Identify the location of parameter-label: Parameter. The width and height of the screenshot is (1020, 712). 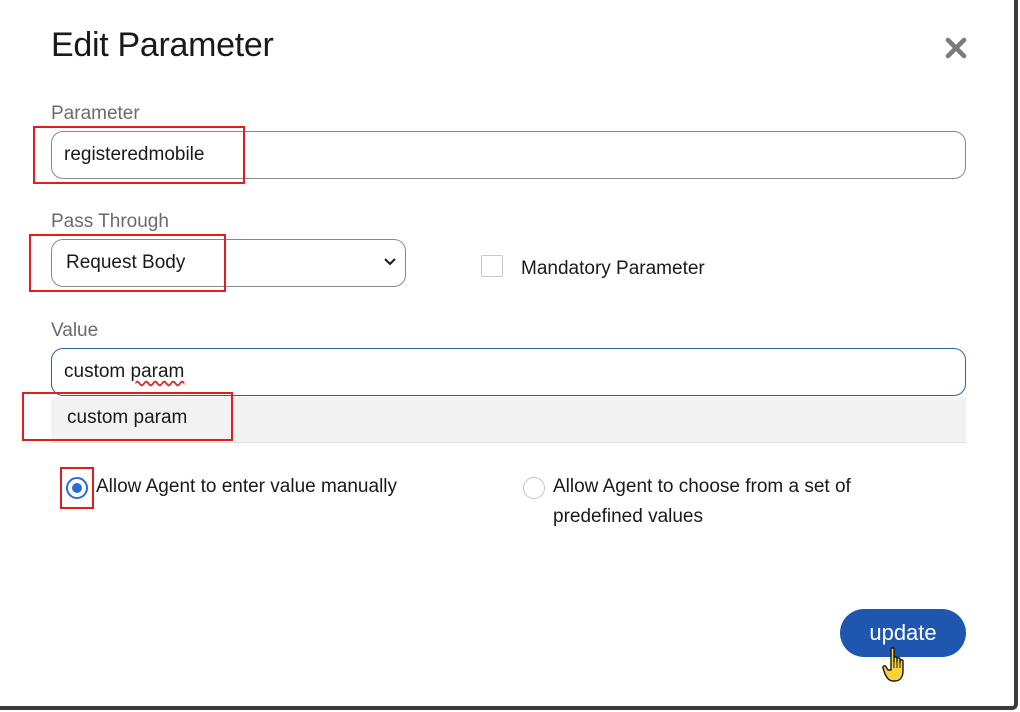
(95, 113).